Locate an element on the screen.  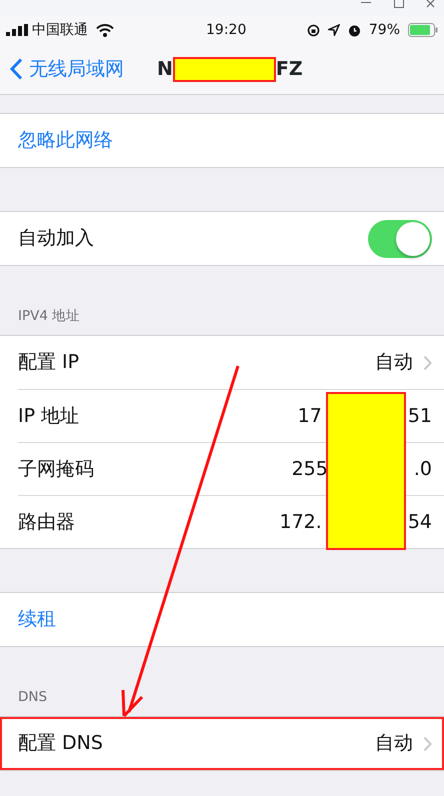
row-value: 51 is located at coordinates (420, 416).